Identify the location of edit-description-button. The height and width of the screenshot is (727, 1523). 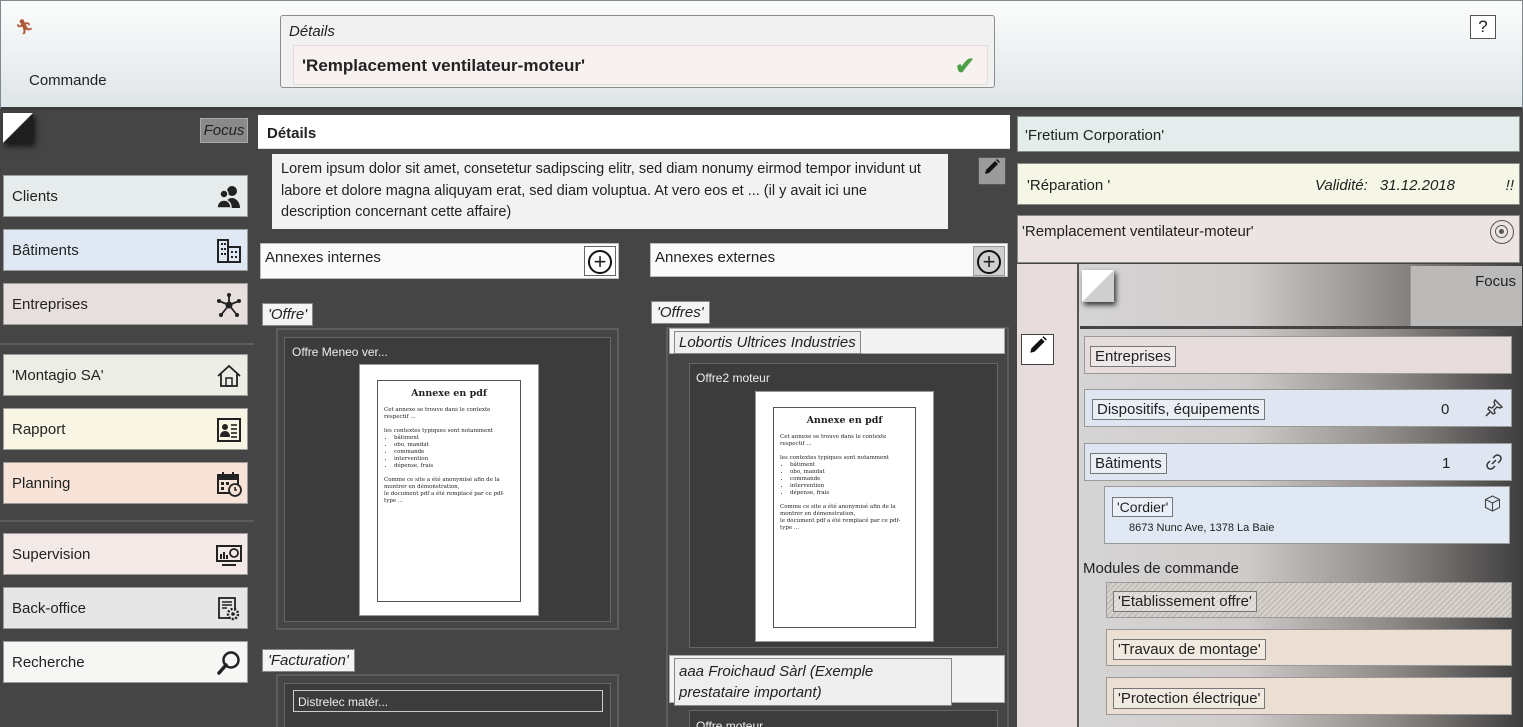
(992, 171).